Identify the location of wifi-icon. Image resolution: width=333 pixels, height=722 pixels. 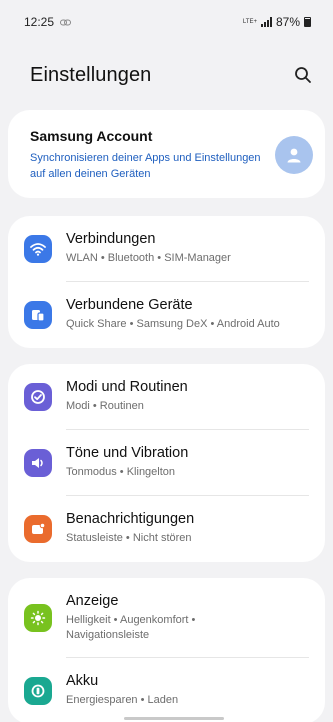
(38, 248).